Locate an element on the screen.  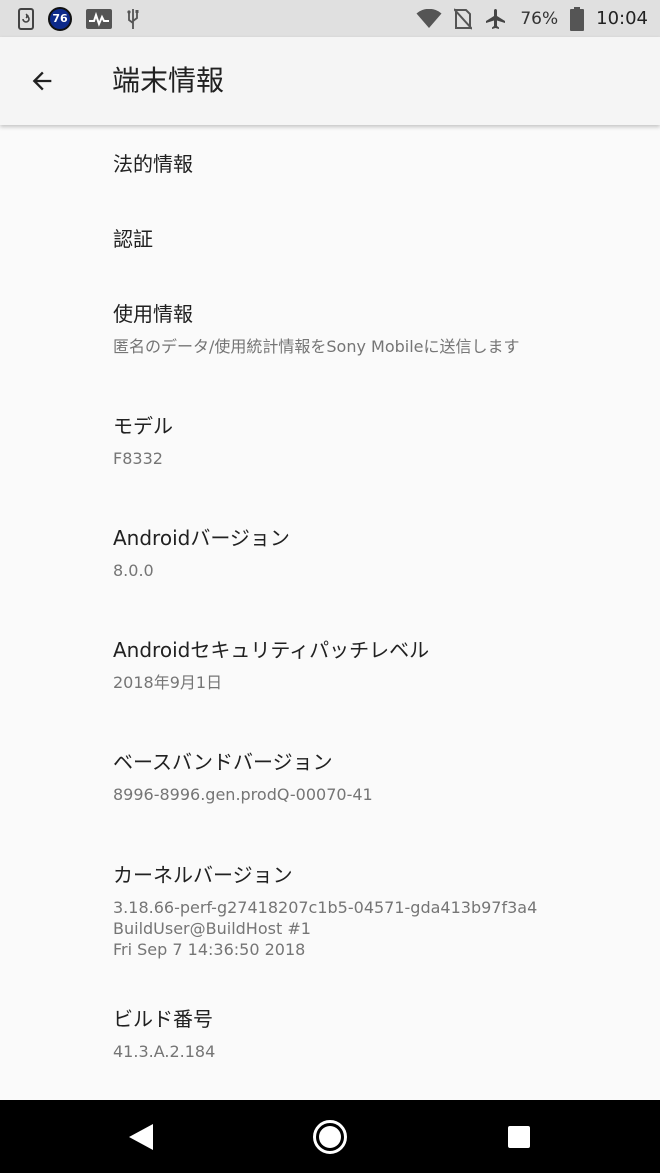
list-item-baseband-version: ベースバンドバージョン 8996-8996.gen.prodQ-00070-41 is located at coordinates (376, 777).